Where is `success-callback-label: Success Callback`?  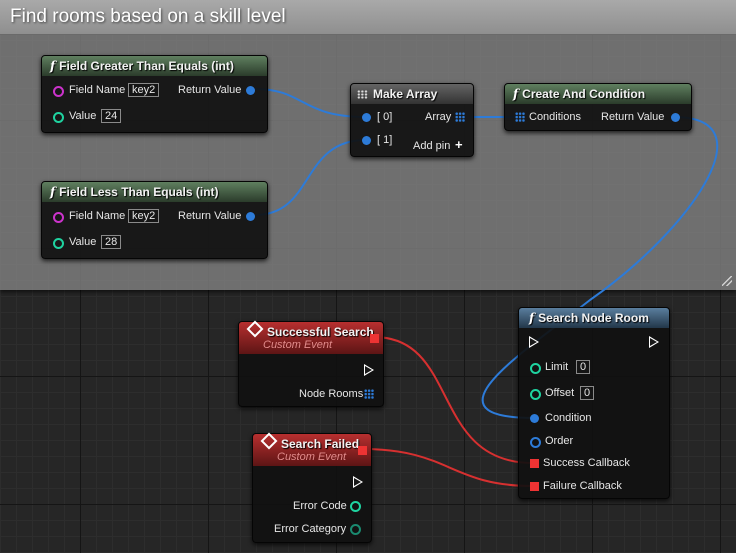
success-callback-label: Success Callback is located at coordinates (586, 463).